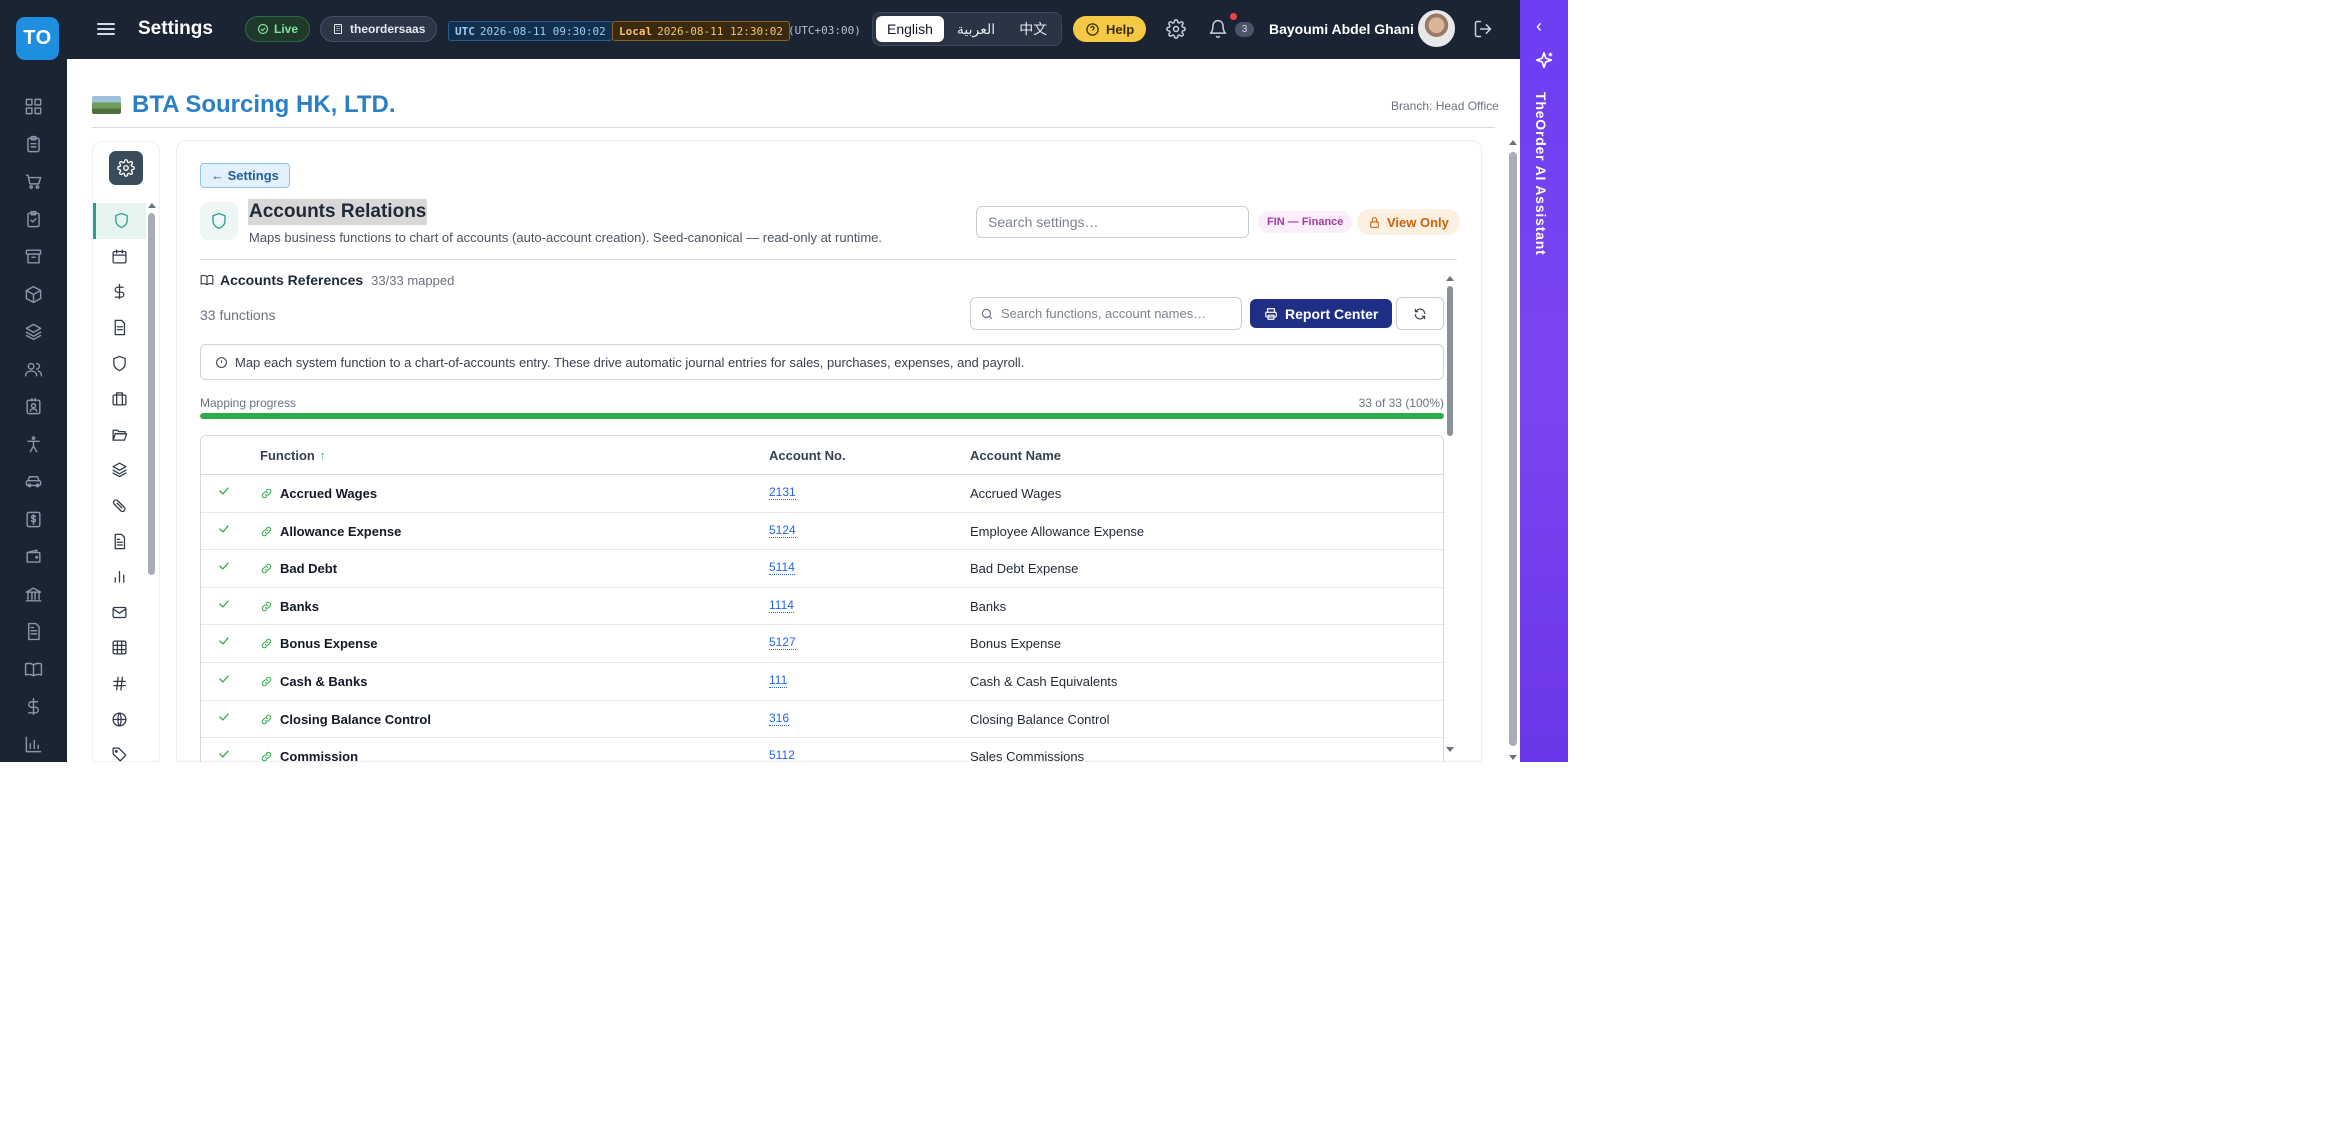 The width and height of the screenshot is (2344, 1139). Describe the element at coordinates (341, 531) in the screenshot. I see `function-name: Allowance Expense` at that location.